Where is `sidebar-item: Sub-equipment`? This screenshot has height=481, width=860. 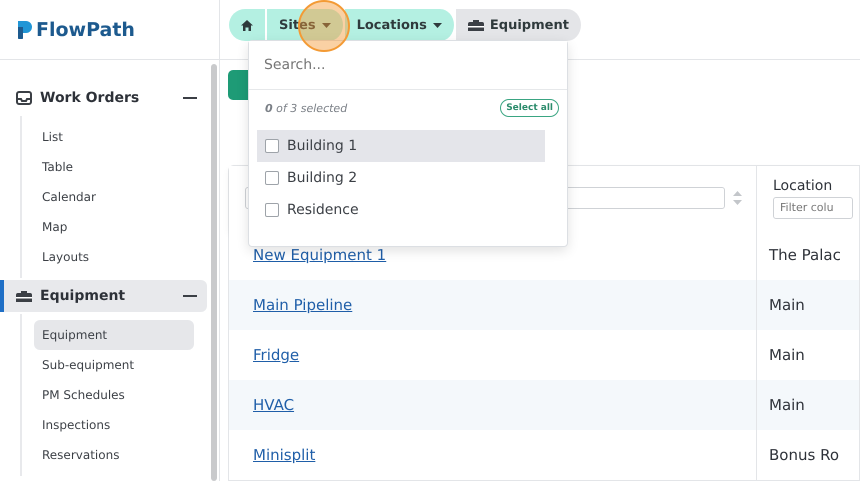
sidebar-item: Sub-equipment is located at coordinates (114, 365).